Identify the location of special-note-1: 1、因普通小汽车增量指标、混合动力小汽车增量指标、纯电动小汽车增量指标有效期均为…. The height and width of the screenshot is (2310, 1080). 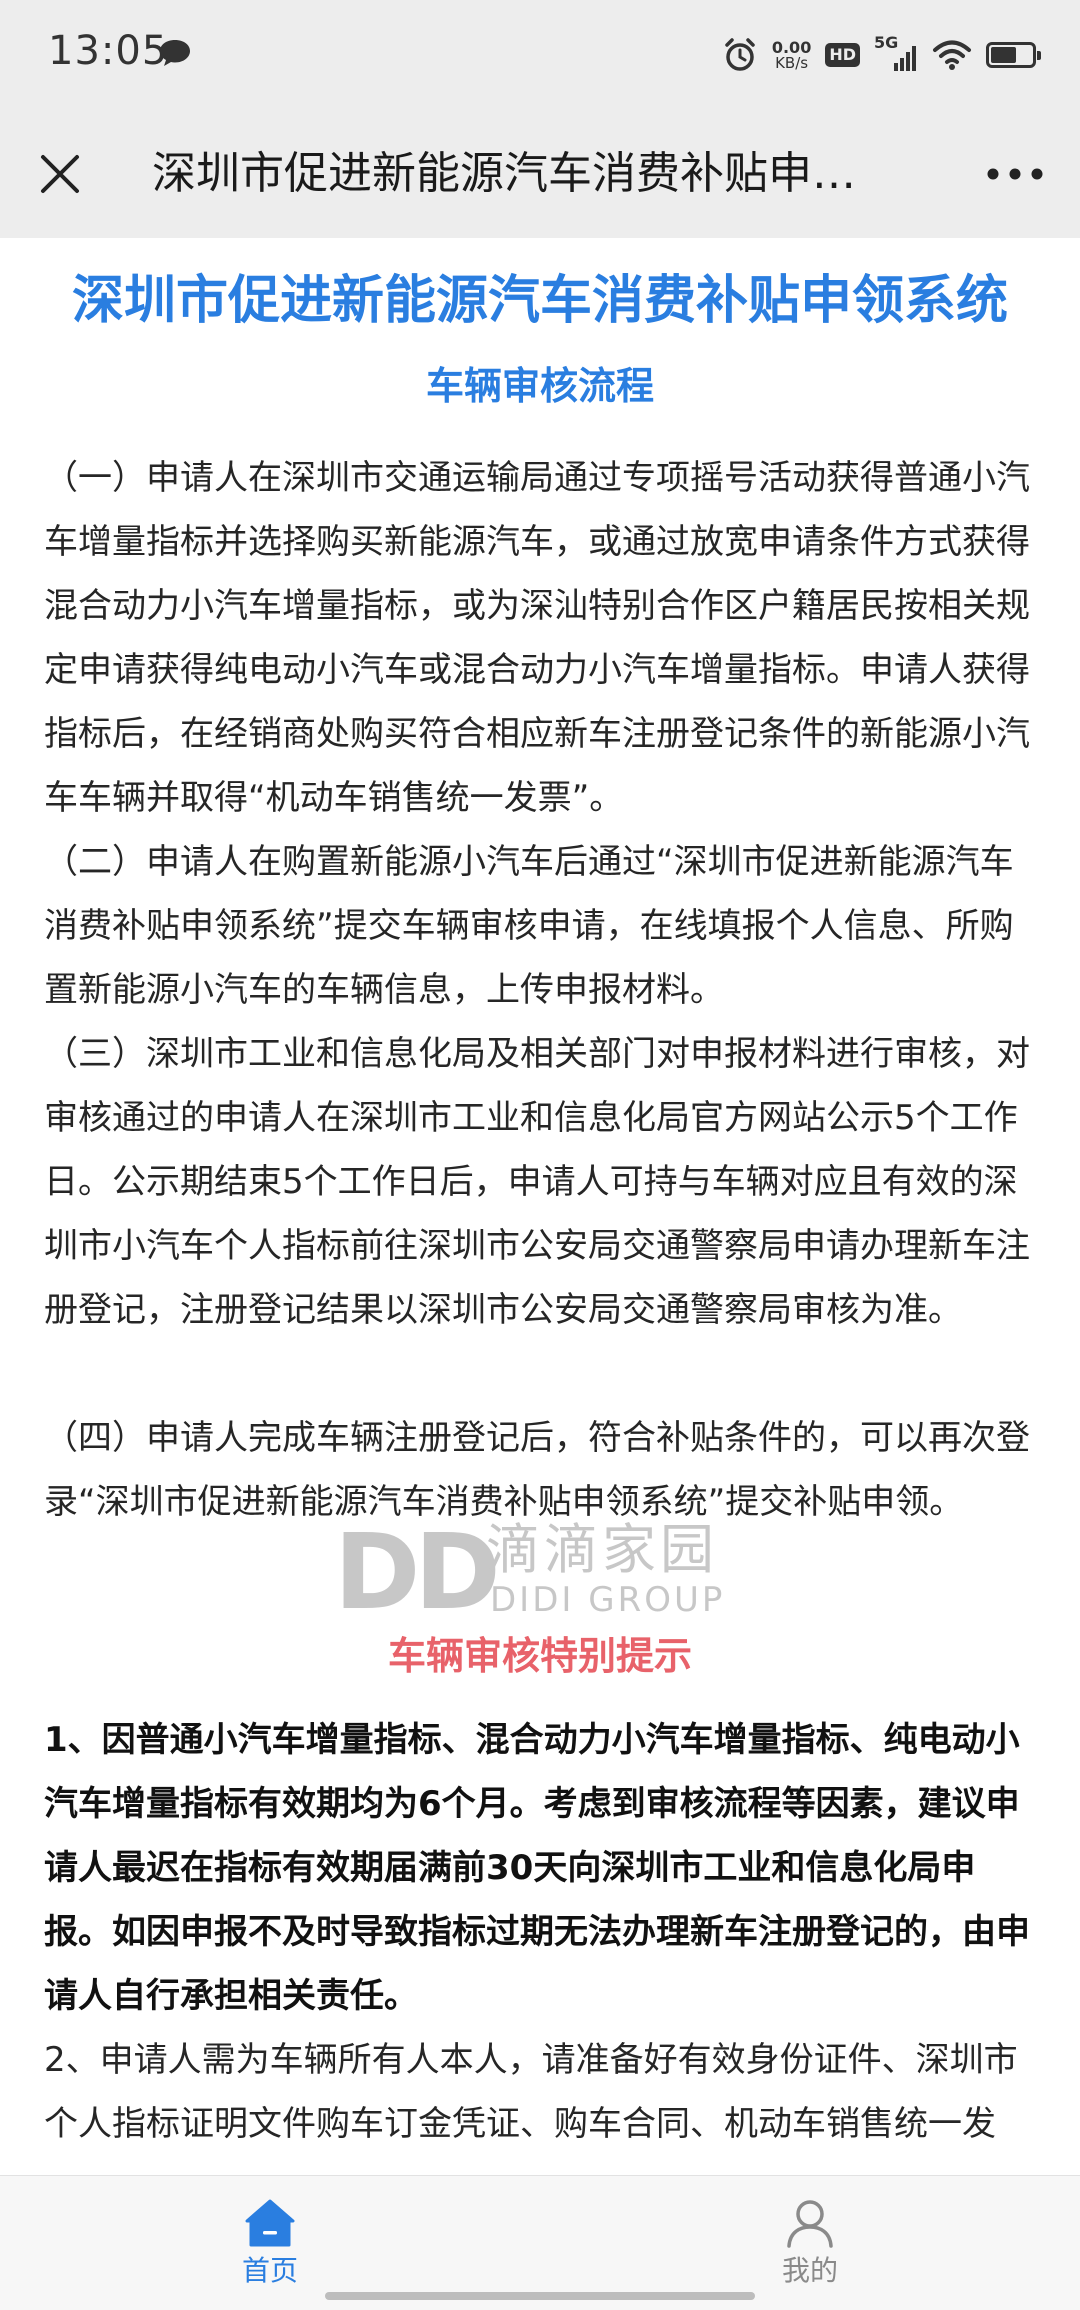
(537, 1868).